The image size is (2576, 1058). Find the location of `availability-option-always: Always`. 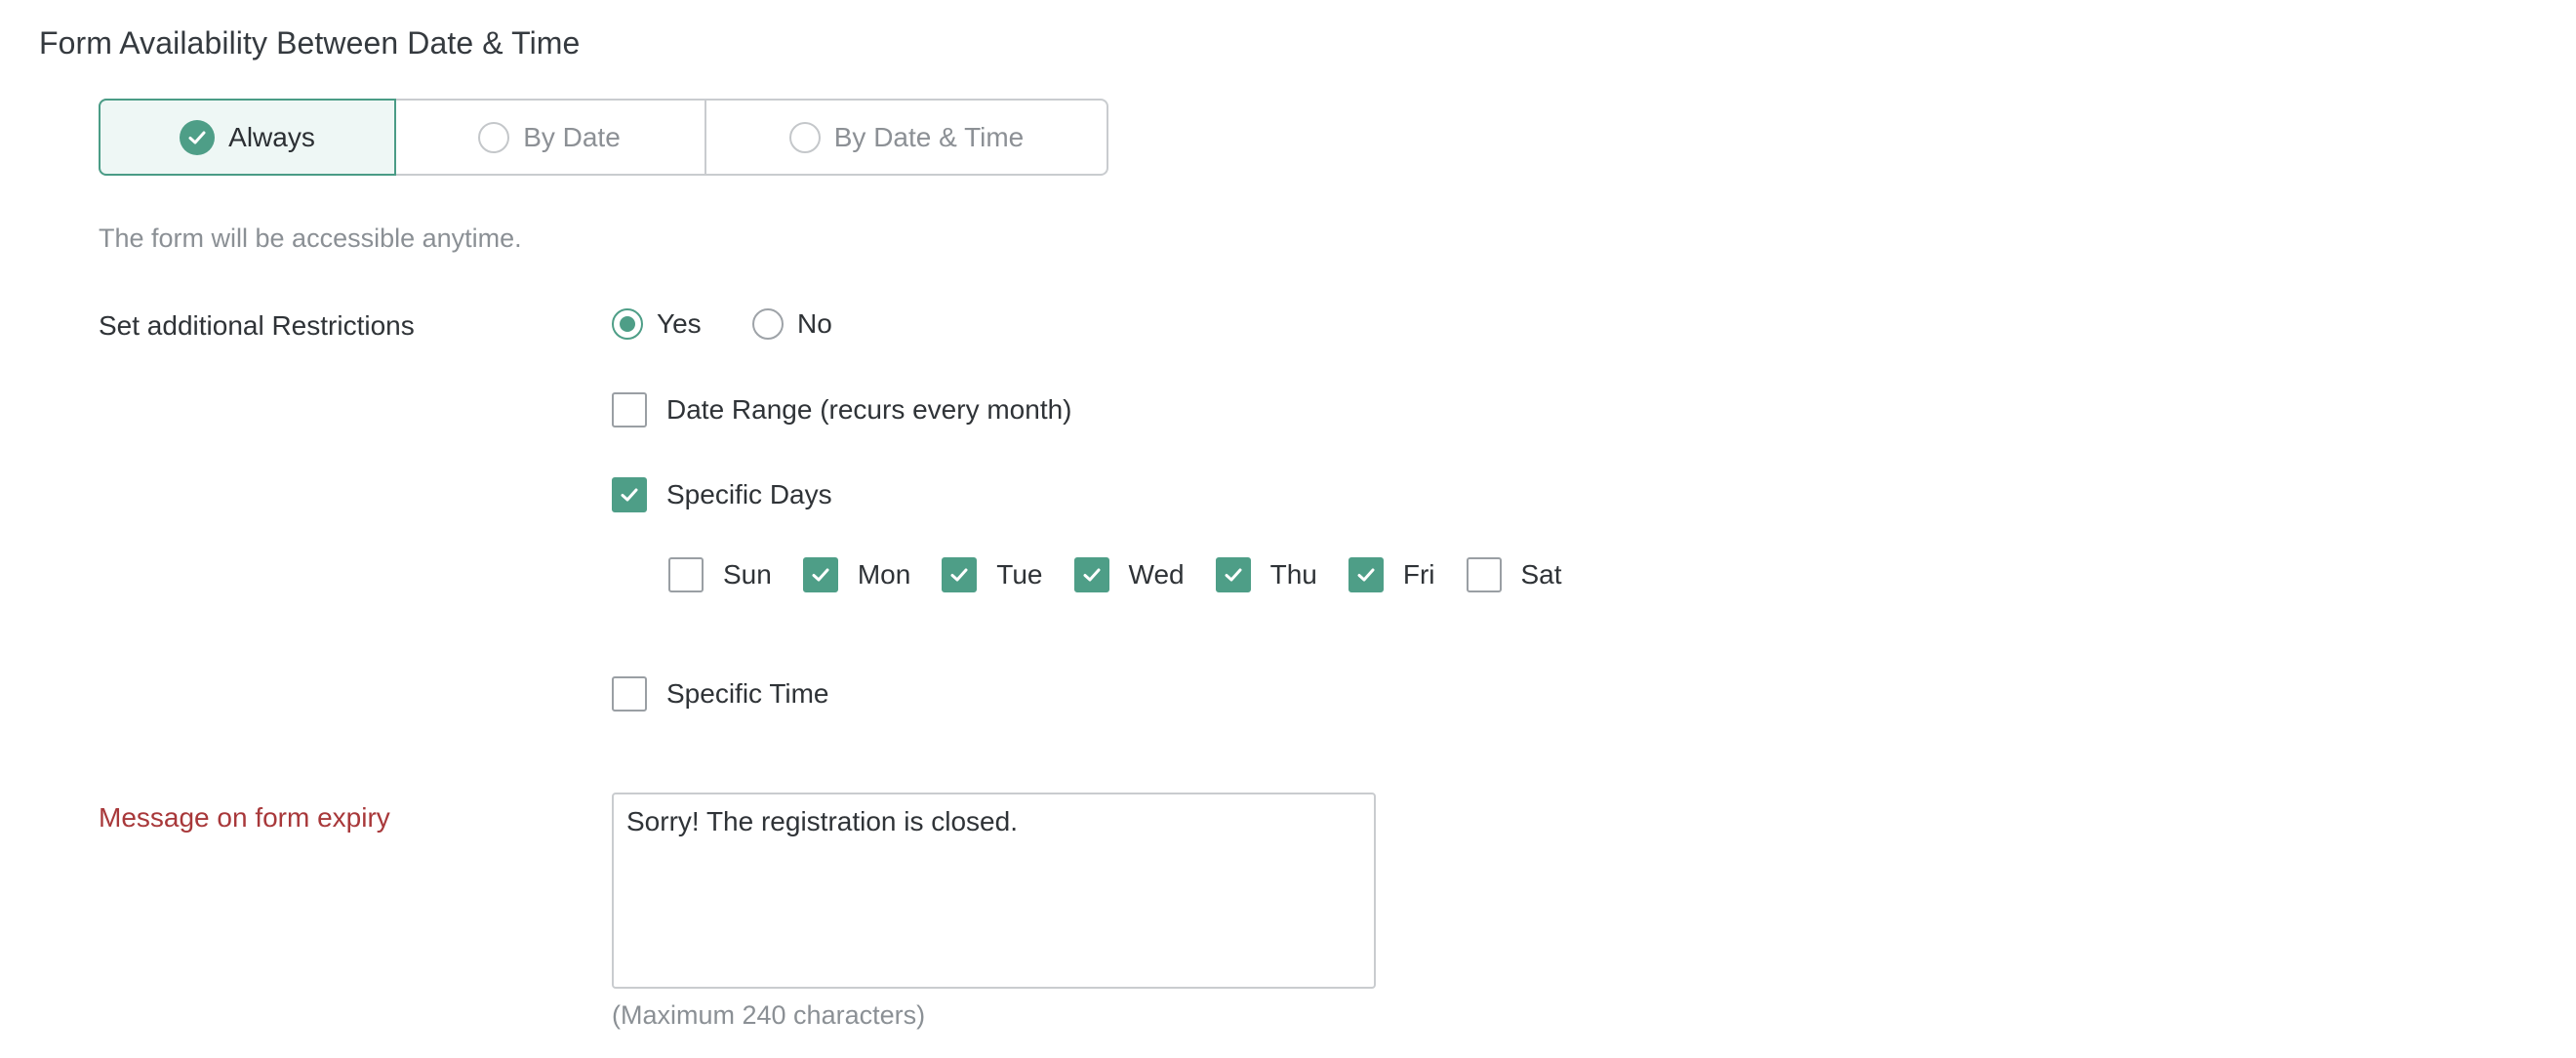

availability-option-always: Always is located at coordinates (247, 137).